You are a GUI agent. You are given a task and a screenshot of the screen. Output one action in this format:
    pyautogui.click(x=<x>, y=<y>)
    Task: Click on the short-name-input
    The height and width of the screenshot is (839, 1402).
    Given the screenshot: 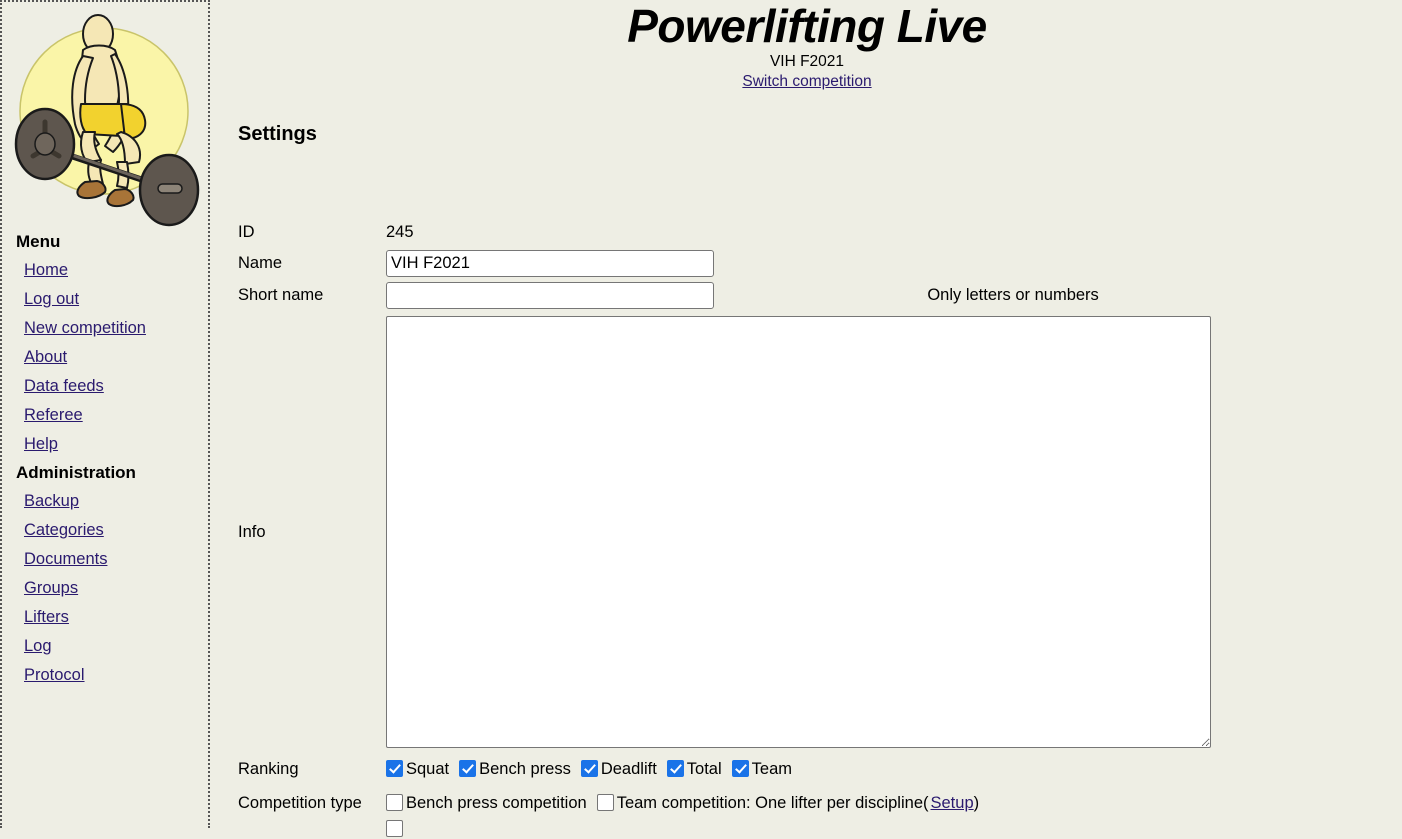 What is the action you would take?
    pyautogui.click(x=550, y=295)
    